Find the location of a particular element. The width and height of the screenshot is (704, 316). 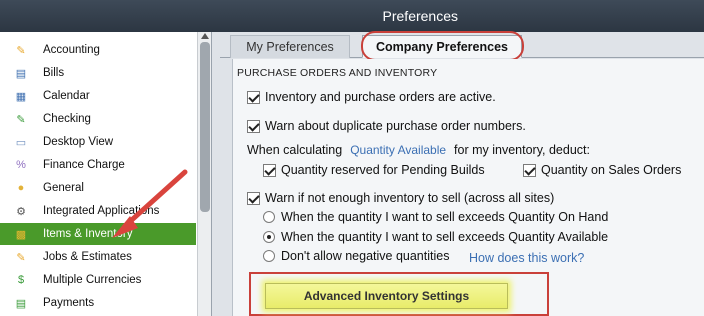

radio-no-negative-row: Don't allow negative quantities is located at coordinates (356, 256).